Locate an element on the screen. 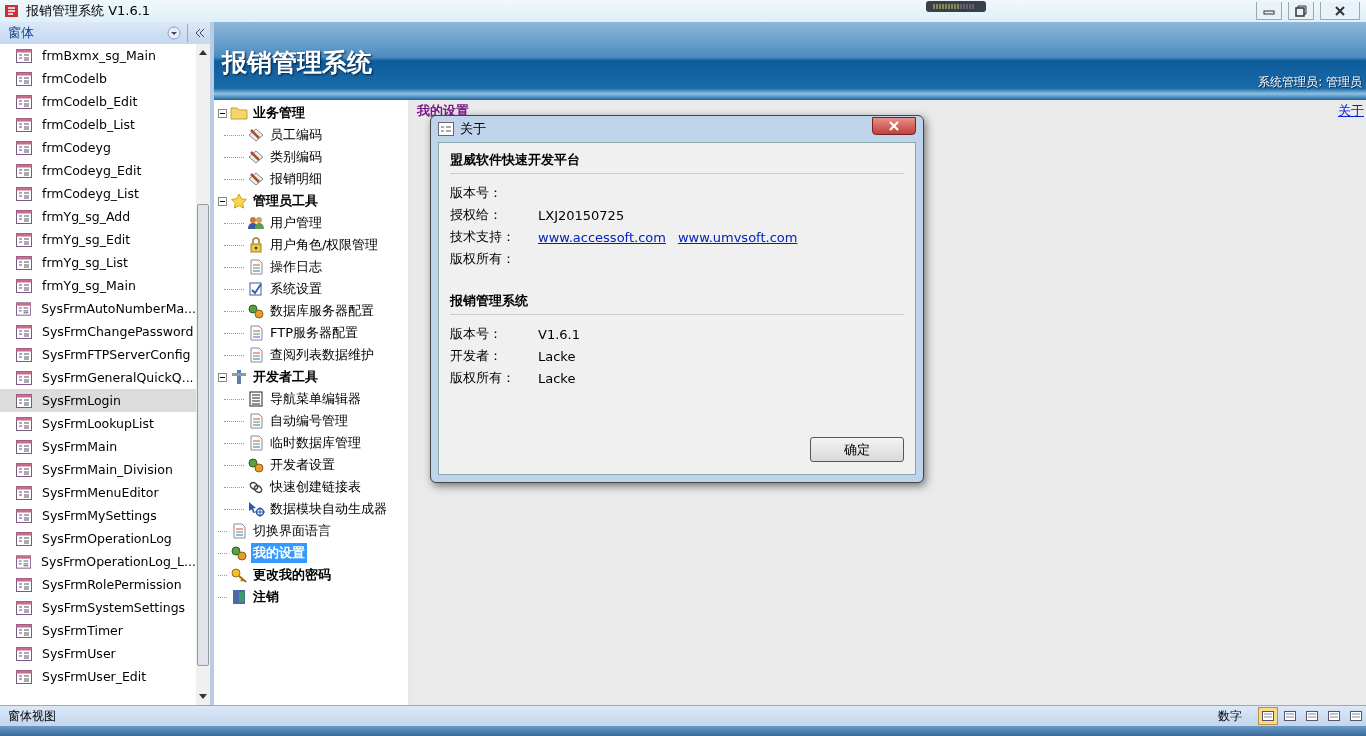 Image resolution: width=1366 pixels, height=736 pixels. form-list-item: frmCodelb_Edit is located at coordinates (98, 101).